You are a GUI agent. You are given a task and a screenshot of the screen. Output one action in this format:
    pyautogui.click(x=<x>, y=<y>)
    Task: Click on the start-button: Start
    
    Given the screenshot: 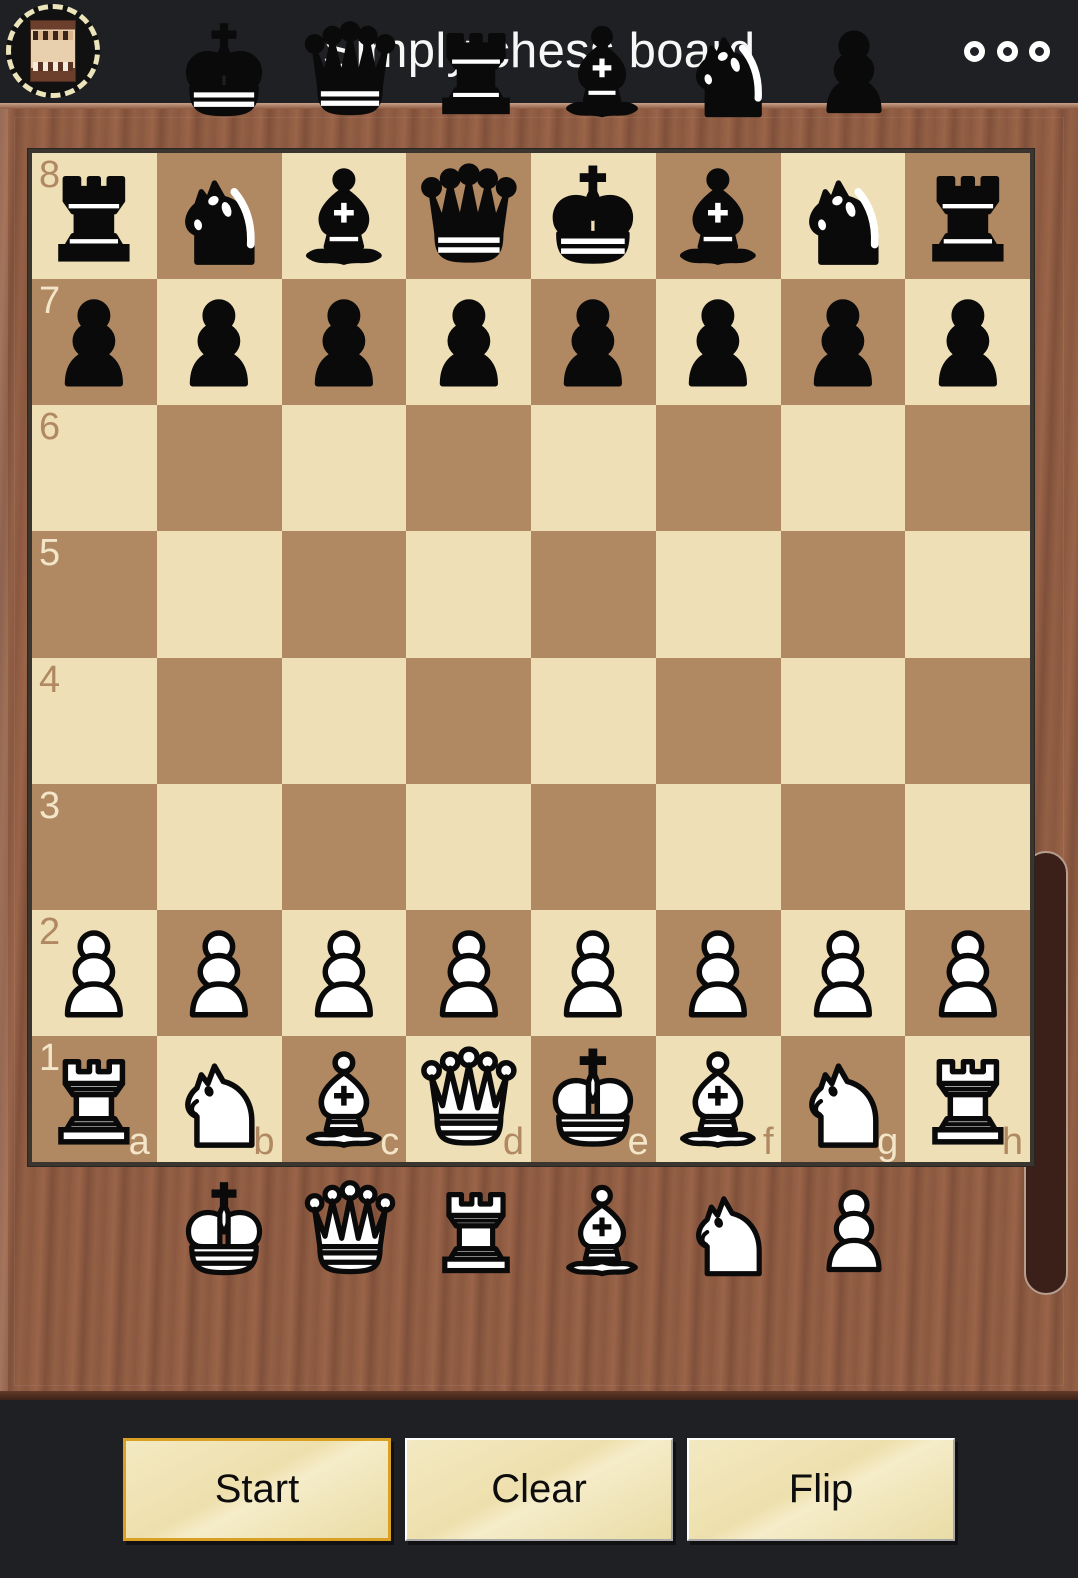 What is the action you would take?
    pyautogui.click(x=257, y=1489)
    